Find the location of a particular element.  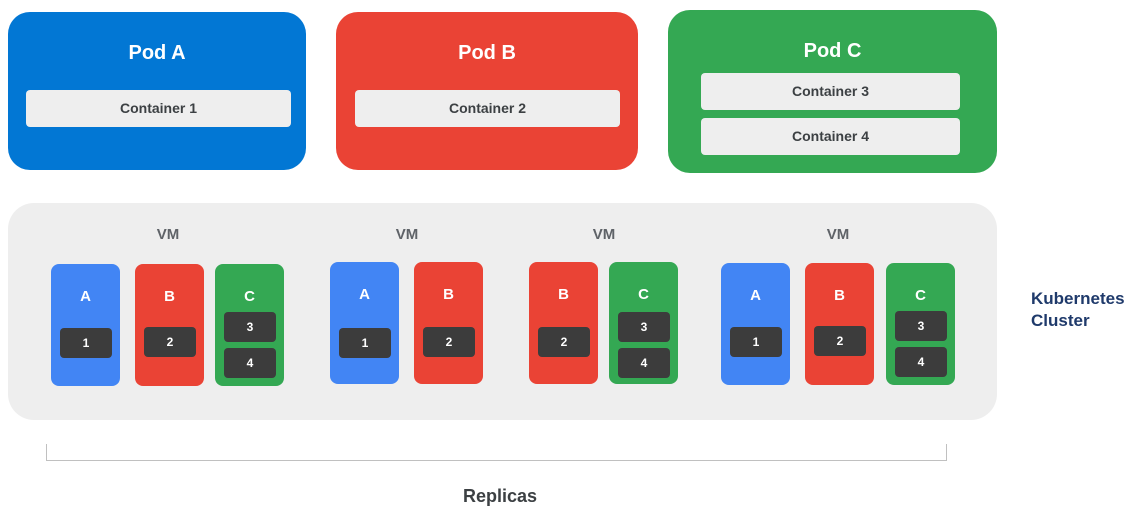

vm4-pod-a-letter: A is located at coordinates (755, 295).